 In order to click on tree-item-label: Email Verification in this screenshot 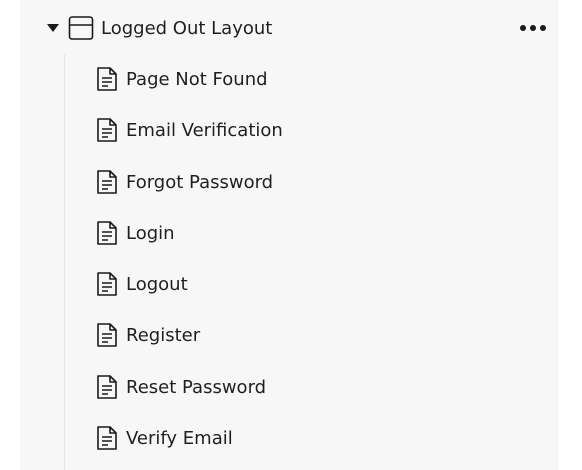, I will do `click(204, 131)`.